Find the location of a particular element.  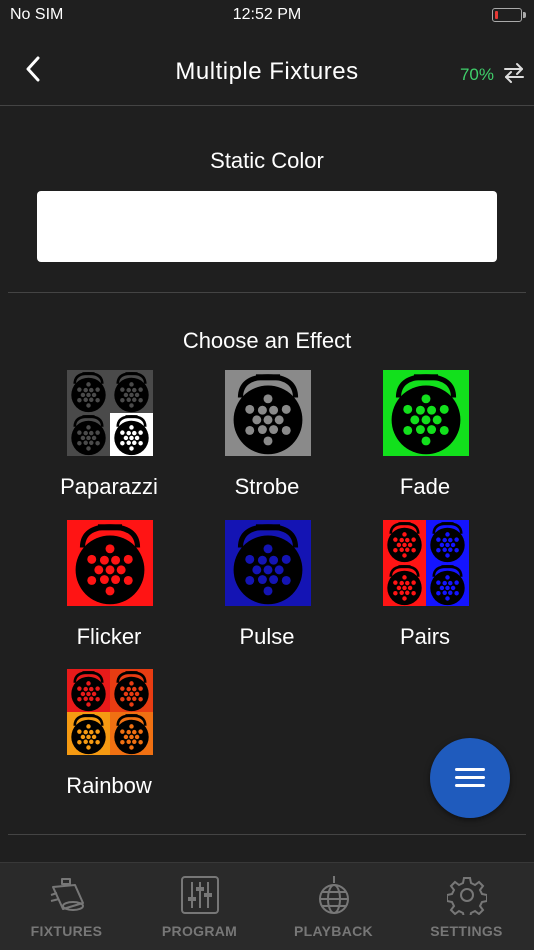

nav-bar: Multiple Fixtures 70% is located at coordinates (267, 69).